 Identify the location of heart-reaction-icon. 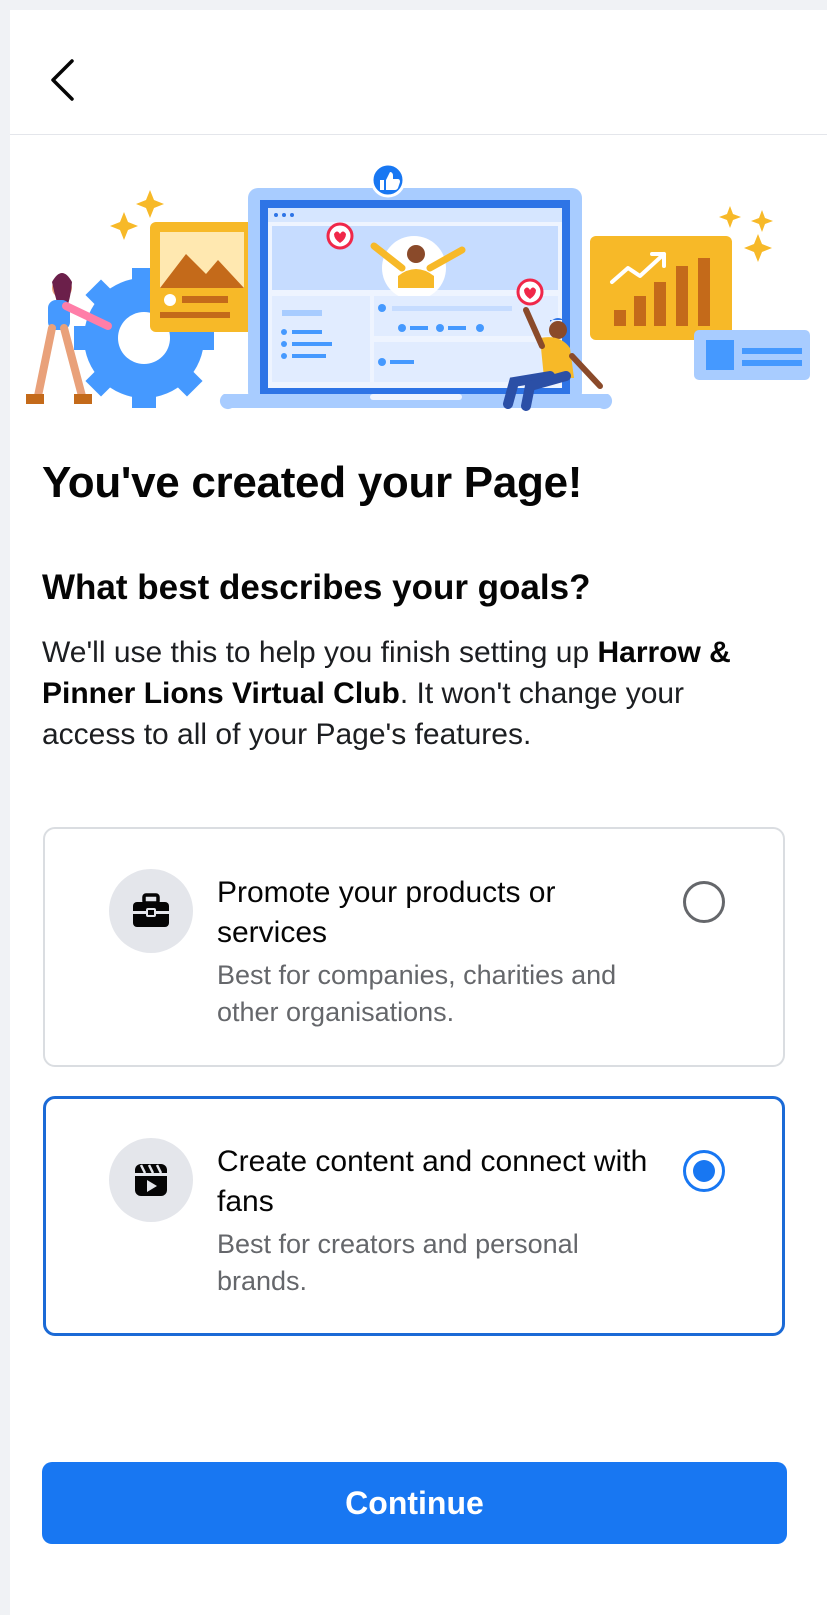
(340, 236).